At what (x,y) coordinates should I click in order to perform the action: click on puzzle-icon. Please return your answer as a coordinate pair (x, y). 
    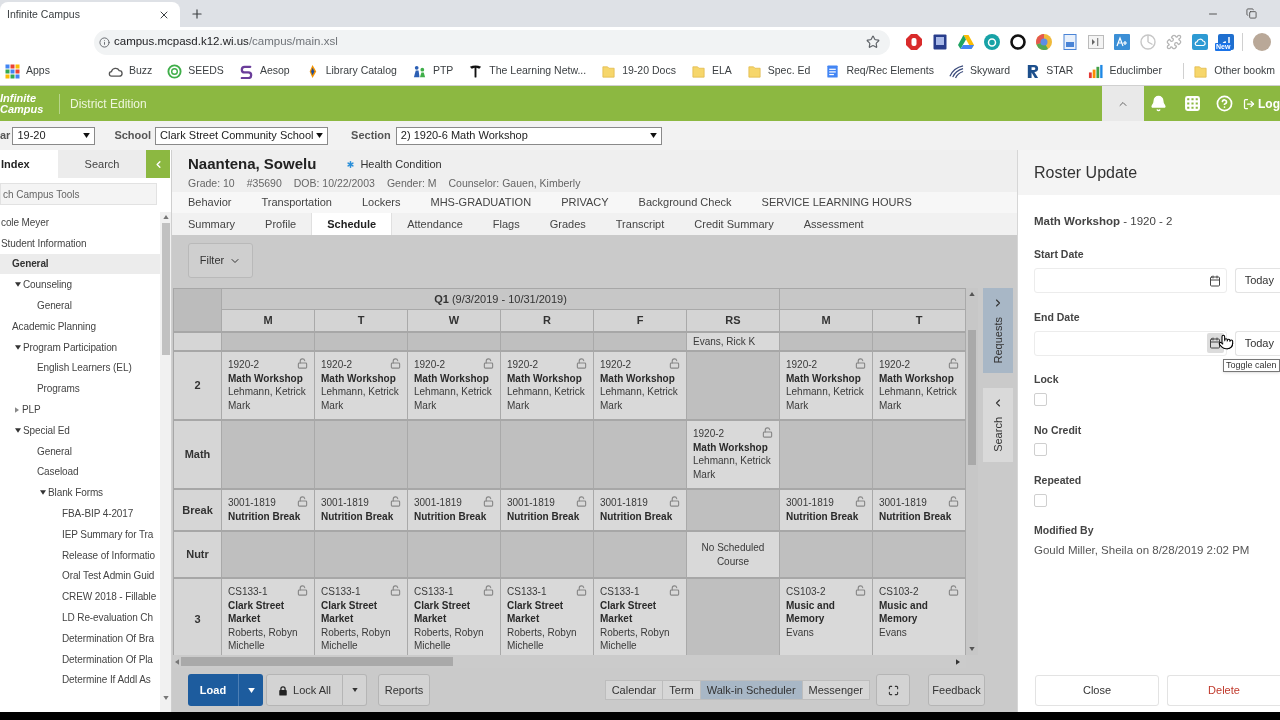
    Looking at the image, I should click on (1174, 42).